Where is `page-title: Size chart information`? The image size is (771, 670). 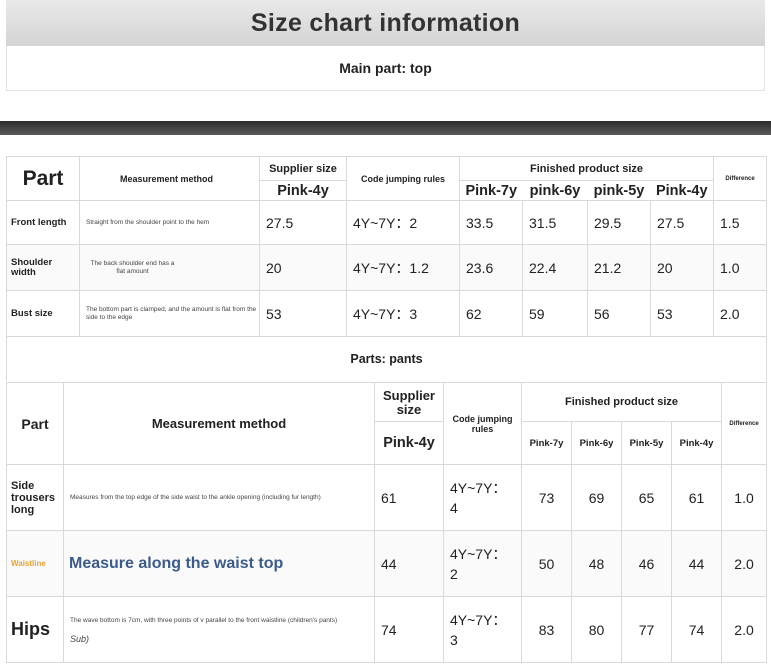 page-title: Size chart information is located at coordinates (385, 22).